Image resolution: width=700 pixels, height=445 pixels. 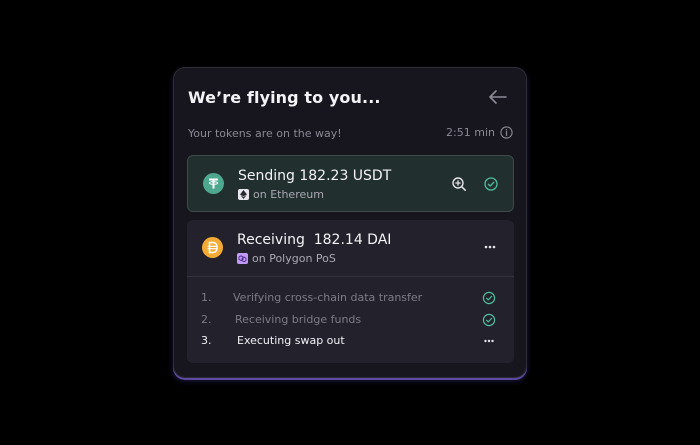 I want to click on receiving-chain: on Polygon PoS, so click(x=286, y=258).